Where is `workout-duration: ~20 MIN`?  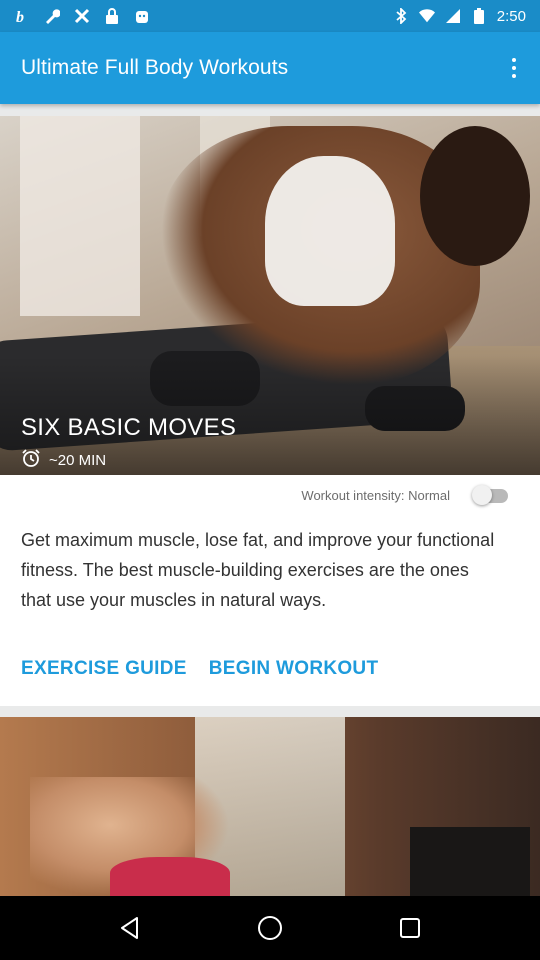
workout-duration: ~20 MIN is located at coordinates (63, 460).